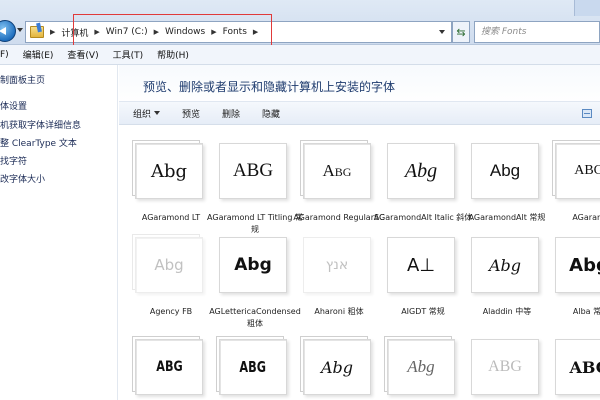 Image resolution: width=600 pixels, height=400 pixels. I want to click on fonts-folder-icon, so click(37, 32).